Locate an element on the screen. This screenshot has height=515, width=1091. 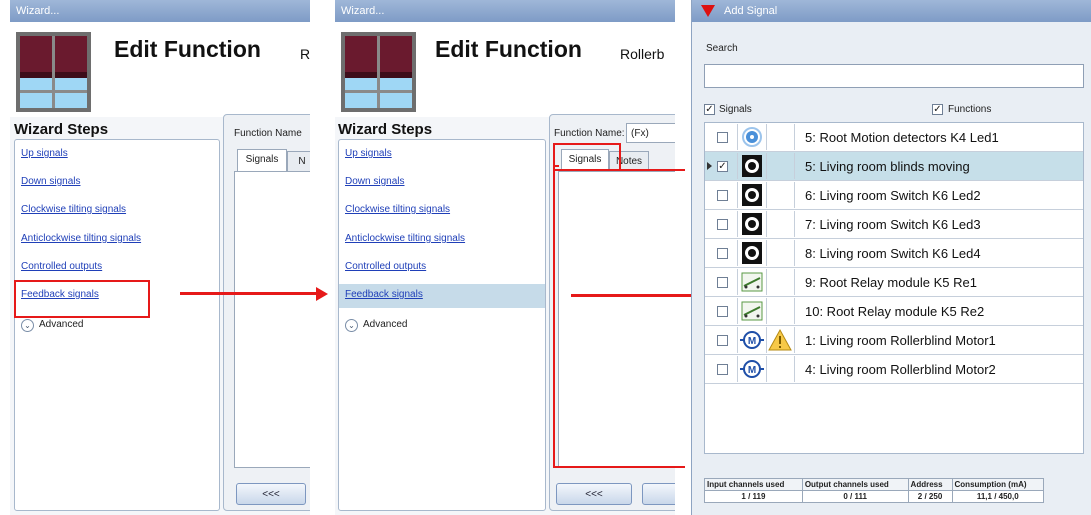
function-panel: Function Name Signals N <<< is located at coordinates (266, 312).